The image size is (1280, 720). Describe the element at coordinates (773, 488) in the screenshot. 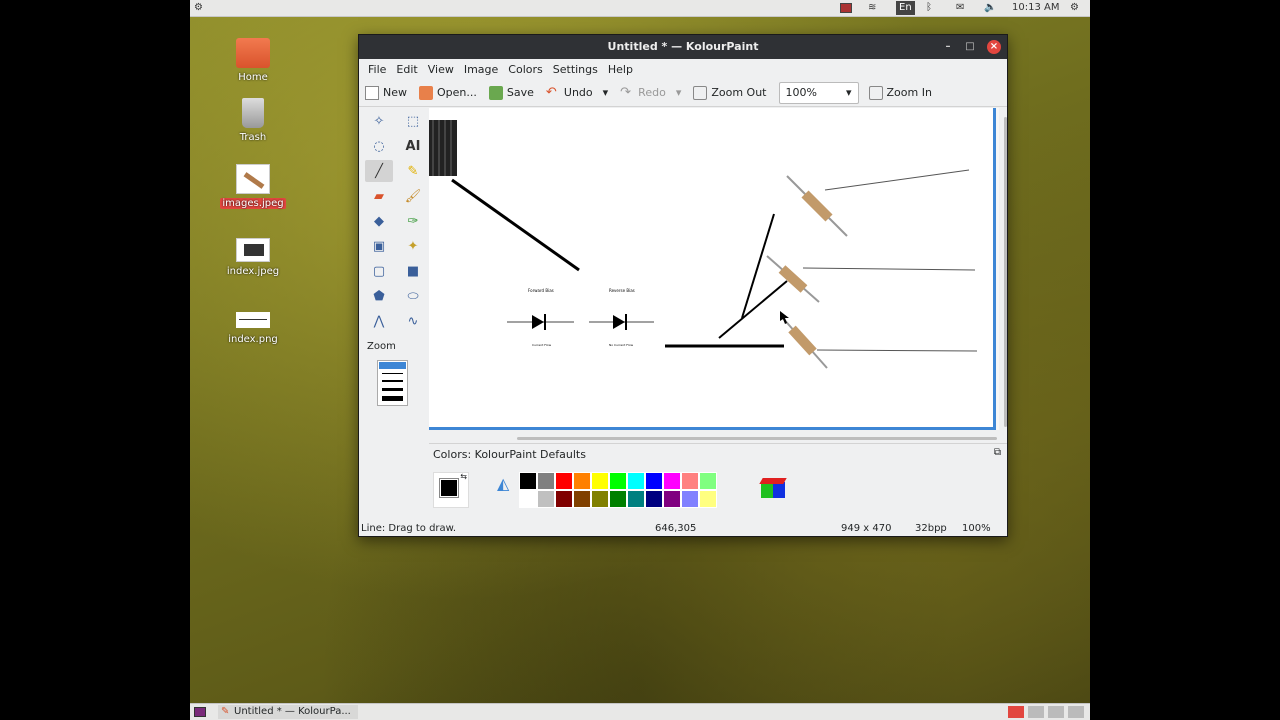

I see `color-cube-icon` at that location.